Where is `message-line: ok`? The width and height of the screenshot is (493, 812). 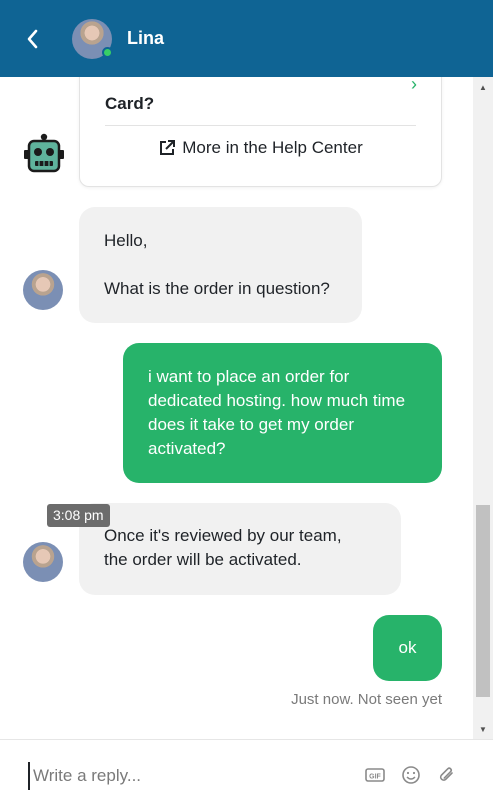
message-line: ok is located at coordinates (407, 647).